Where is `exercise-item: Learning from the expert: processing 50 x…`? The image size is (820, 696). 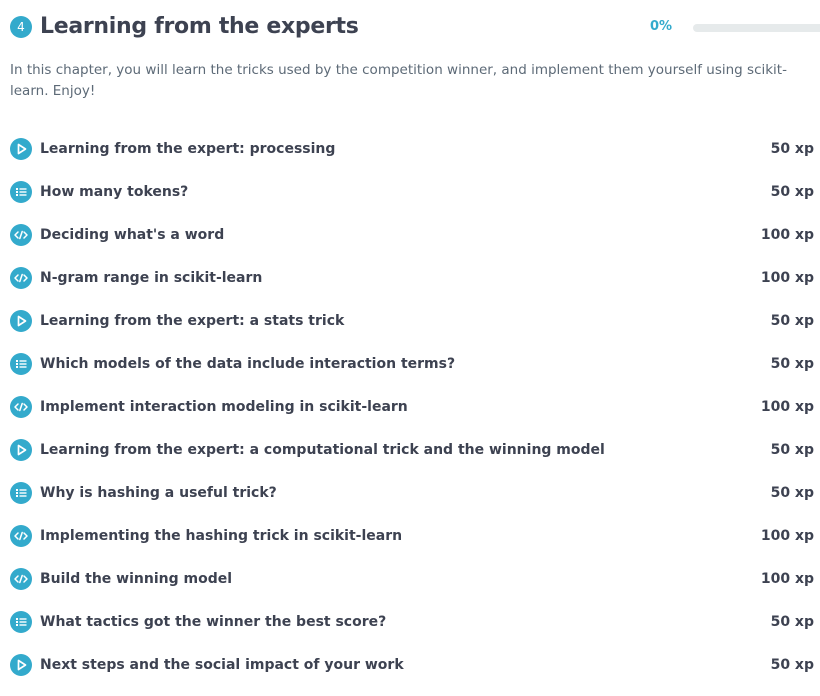
exercise-item: Learning from the expert: processing 50 x… is located at coordinates (412, 149).